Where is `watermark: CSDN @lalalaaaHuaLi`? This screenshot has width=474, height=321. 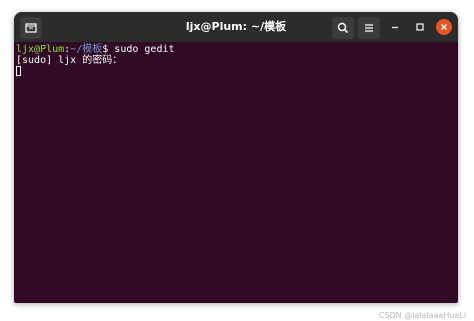 watermark: CSDN @lalalaaaHuaLi is located at coordinates (422, 315).